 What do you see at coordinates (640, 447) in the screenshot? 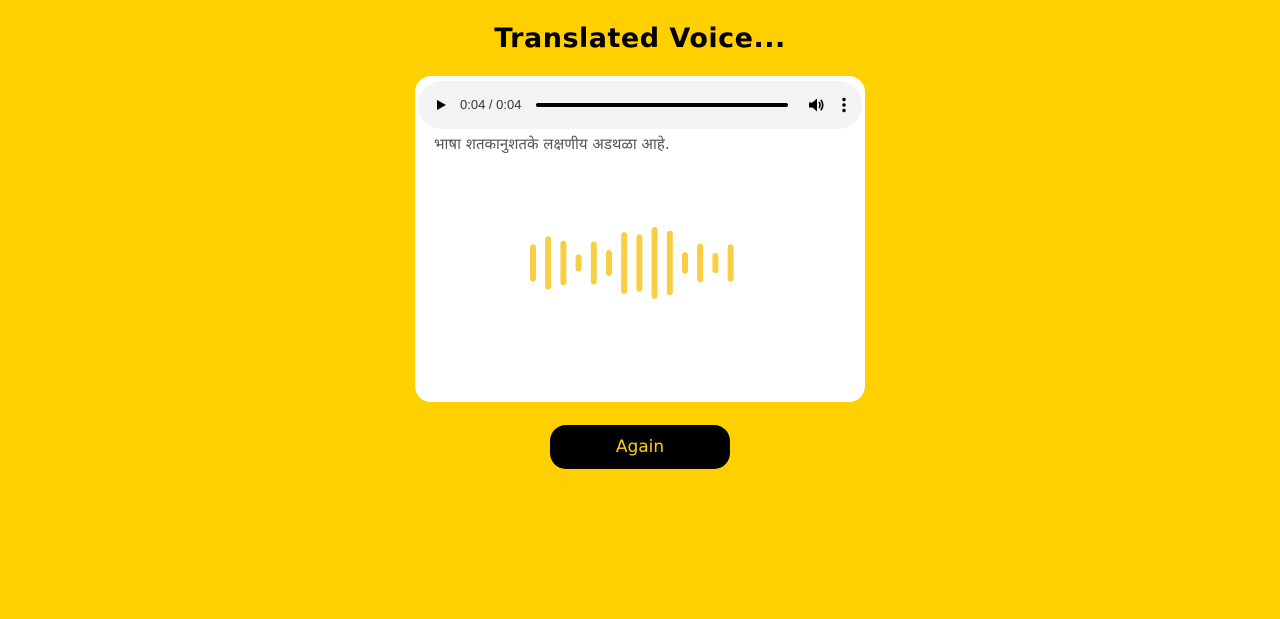
I see `again-button: Again` at bounding box center [640, 447].